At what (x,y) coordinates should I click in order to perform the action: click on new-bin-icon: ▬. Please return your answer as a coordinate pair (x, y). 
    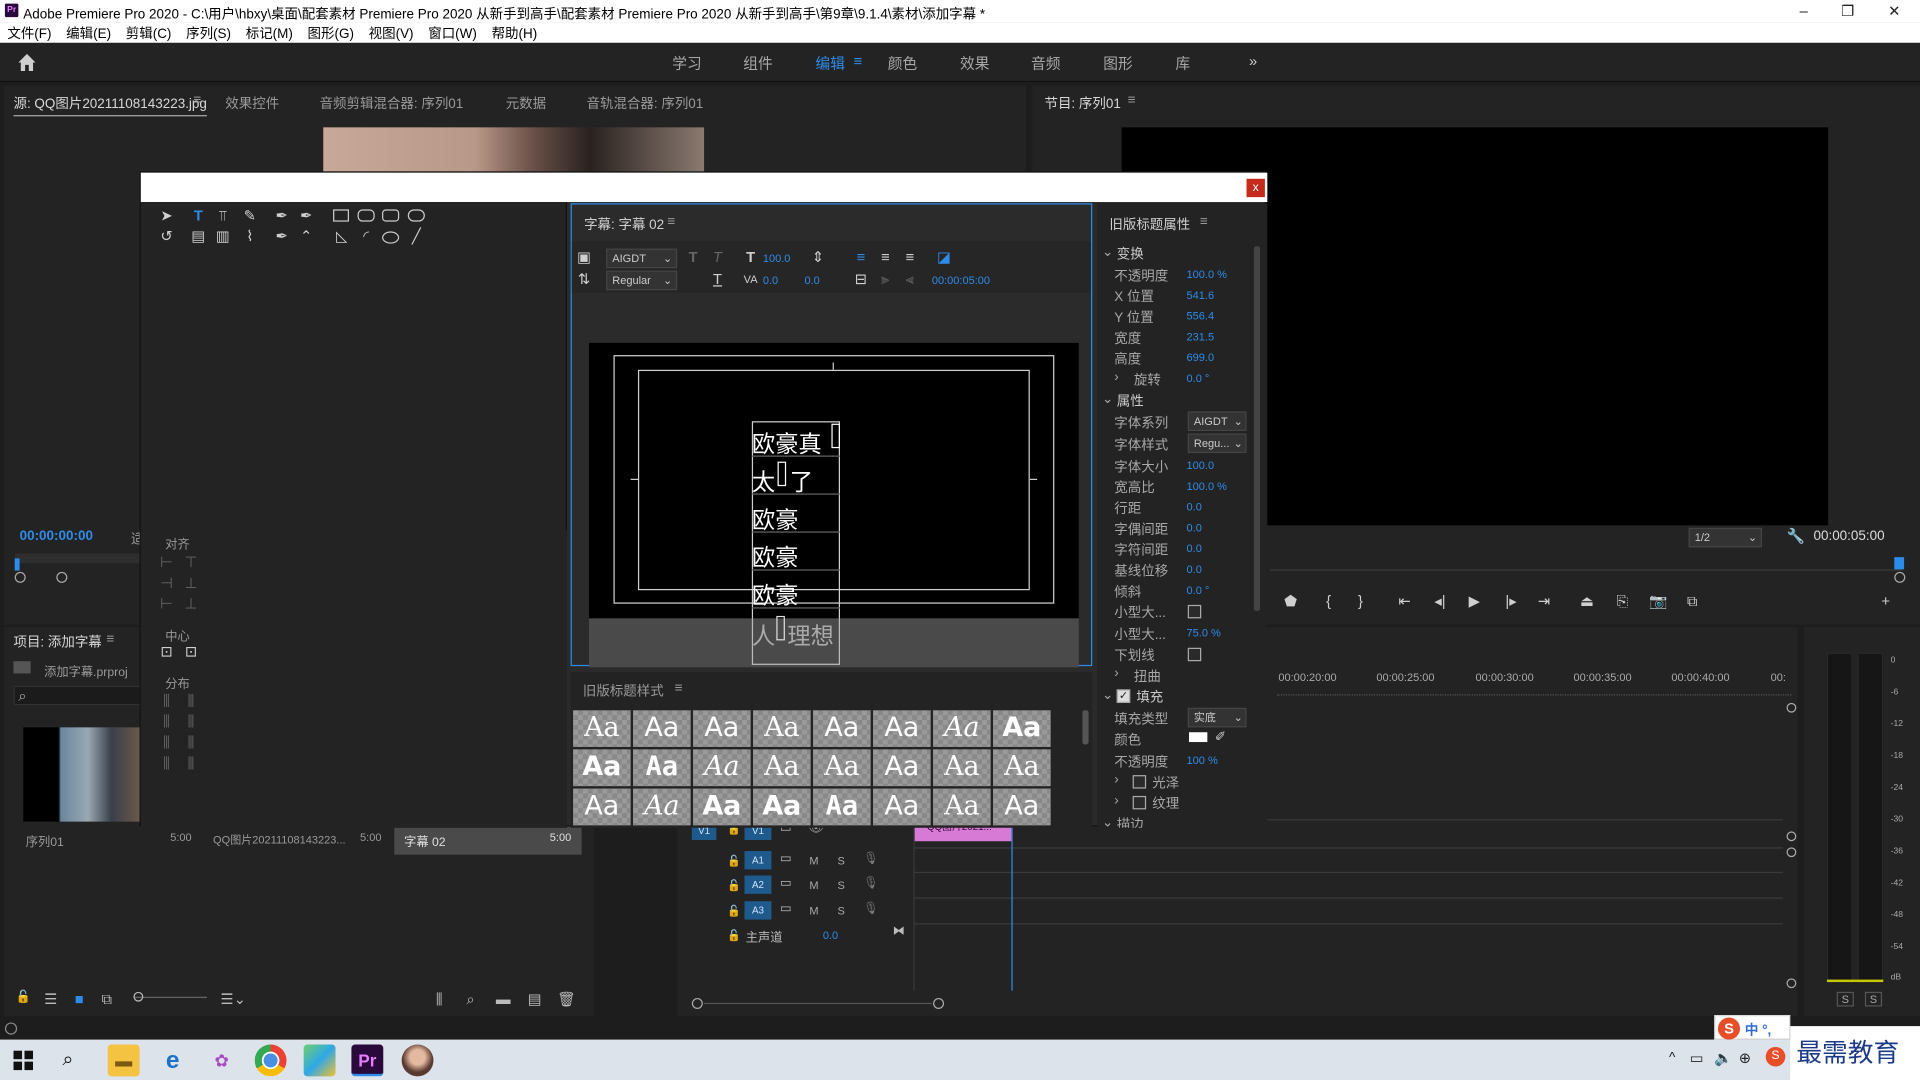
    Looking at the image, I should click on (503, 999).